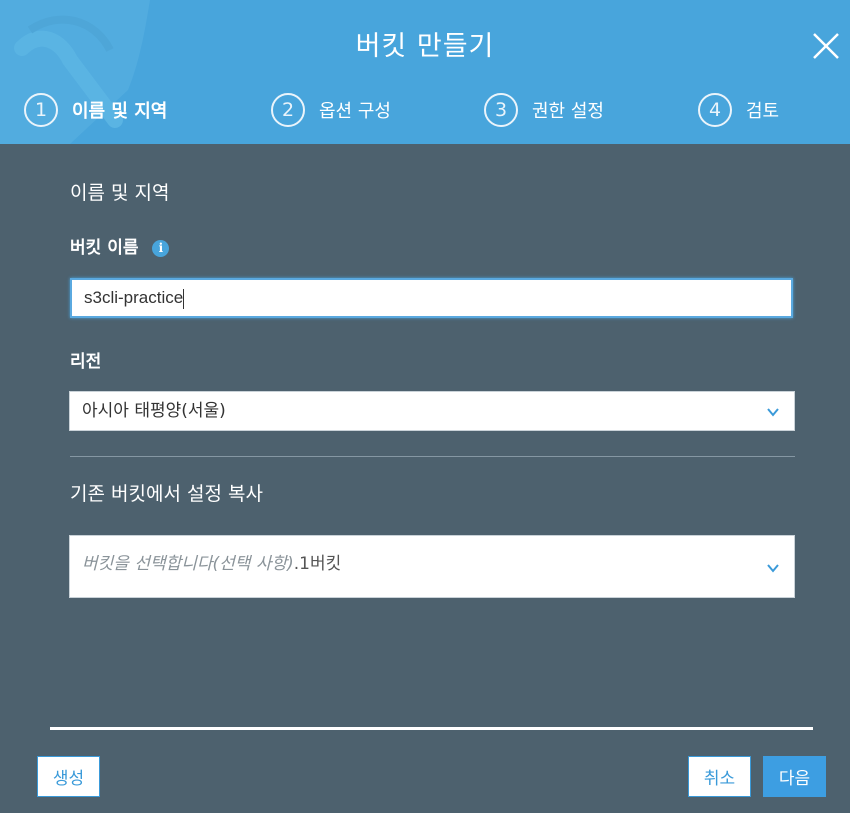 The image size is (850, 813). Describe the element at coordinates (134, 297) in the screenshot. I see `bucket-name-value: s3cli-practice` at that location.